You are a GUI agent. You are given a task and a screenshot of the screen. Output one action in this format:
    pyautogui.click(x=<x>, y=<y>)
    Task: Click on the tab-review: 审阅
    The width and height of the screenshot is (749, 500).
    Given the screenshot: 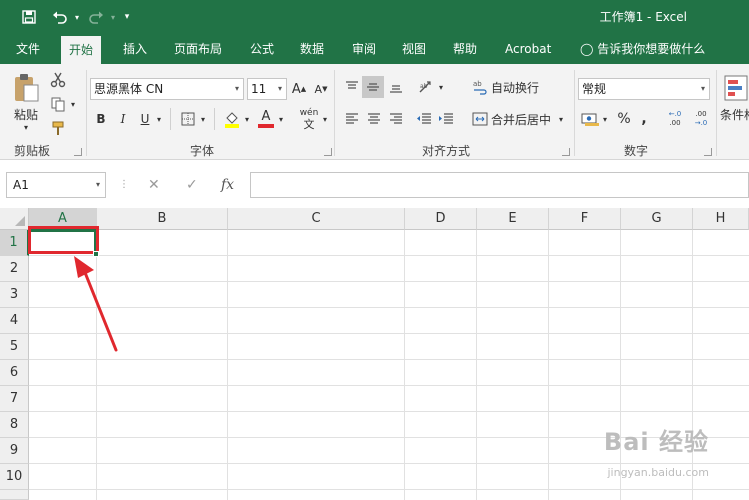 What is the action you would take?
    pyautogui.click(x=364, y=49)
    